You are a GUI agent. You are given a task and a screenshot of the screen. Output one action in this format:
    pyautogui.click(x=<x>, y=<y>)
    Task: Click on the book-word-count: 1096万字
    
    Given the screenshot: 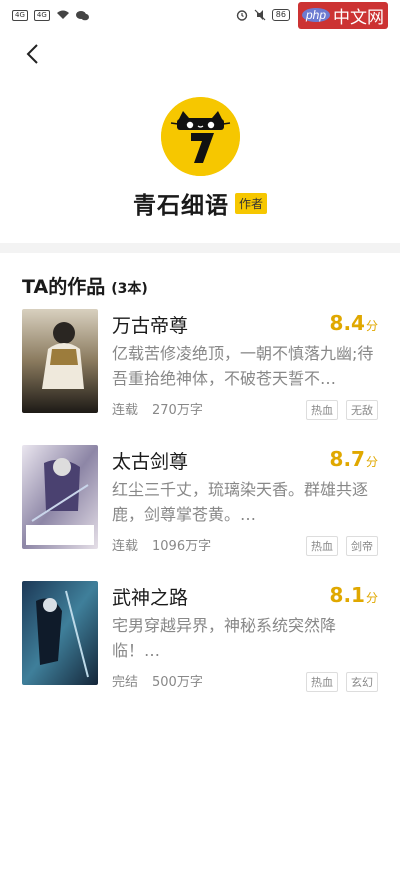 What is the action you would take?
    pyautogui.click(x=182, y=546)
    